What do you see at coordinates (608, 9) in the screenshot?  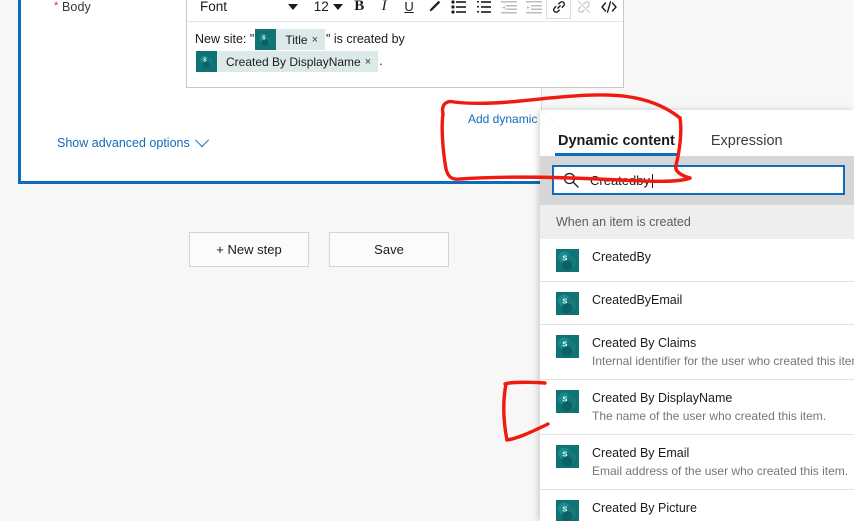 I see `code-view-icon` at bounding box center [608, 9].